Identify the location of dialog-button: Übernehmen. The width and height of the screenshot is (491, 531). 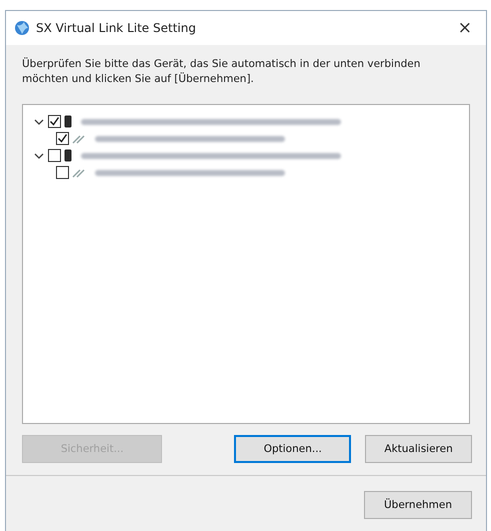
(418, 505).